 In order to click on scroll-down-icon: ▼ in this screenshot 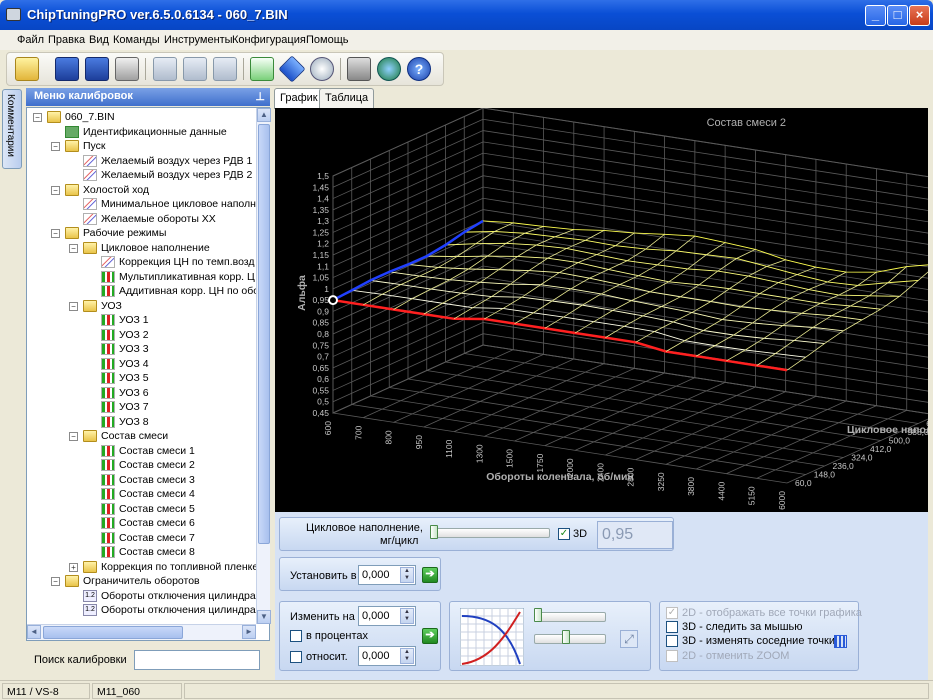, I will do `click(264, 617)`.